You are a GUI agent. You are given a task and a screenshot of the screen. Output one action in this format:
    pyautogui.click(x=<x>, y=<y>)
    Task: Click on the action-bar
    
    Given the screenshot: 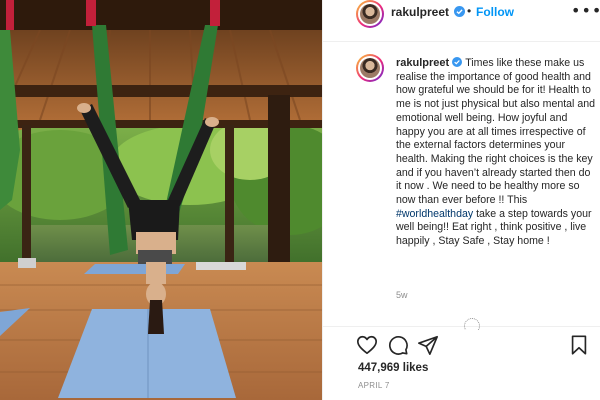 What is the action you would take?
    pyautogui.click(x=461, y=346)
    